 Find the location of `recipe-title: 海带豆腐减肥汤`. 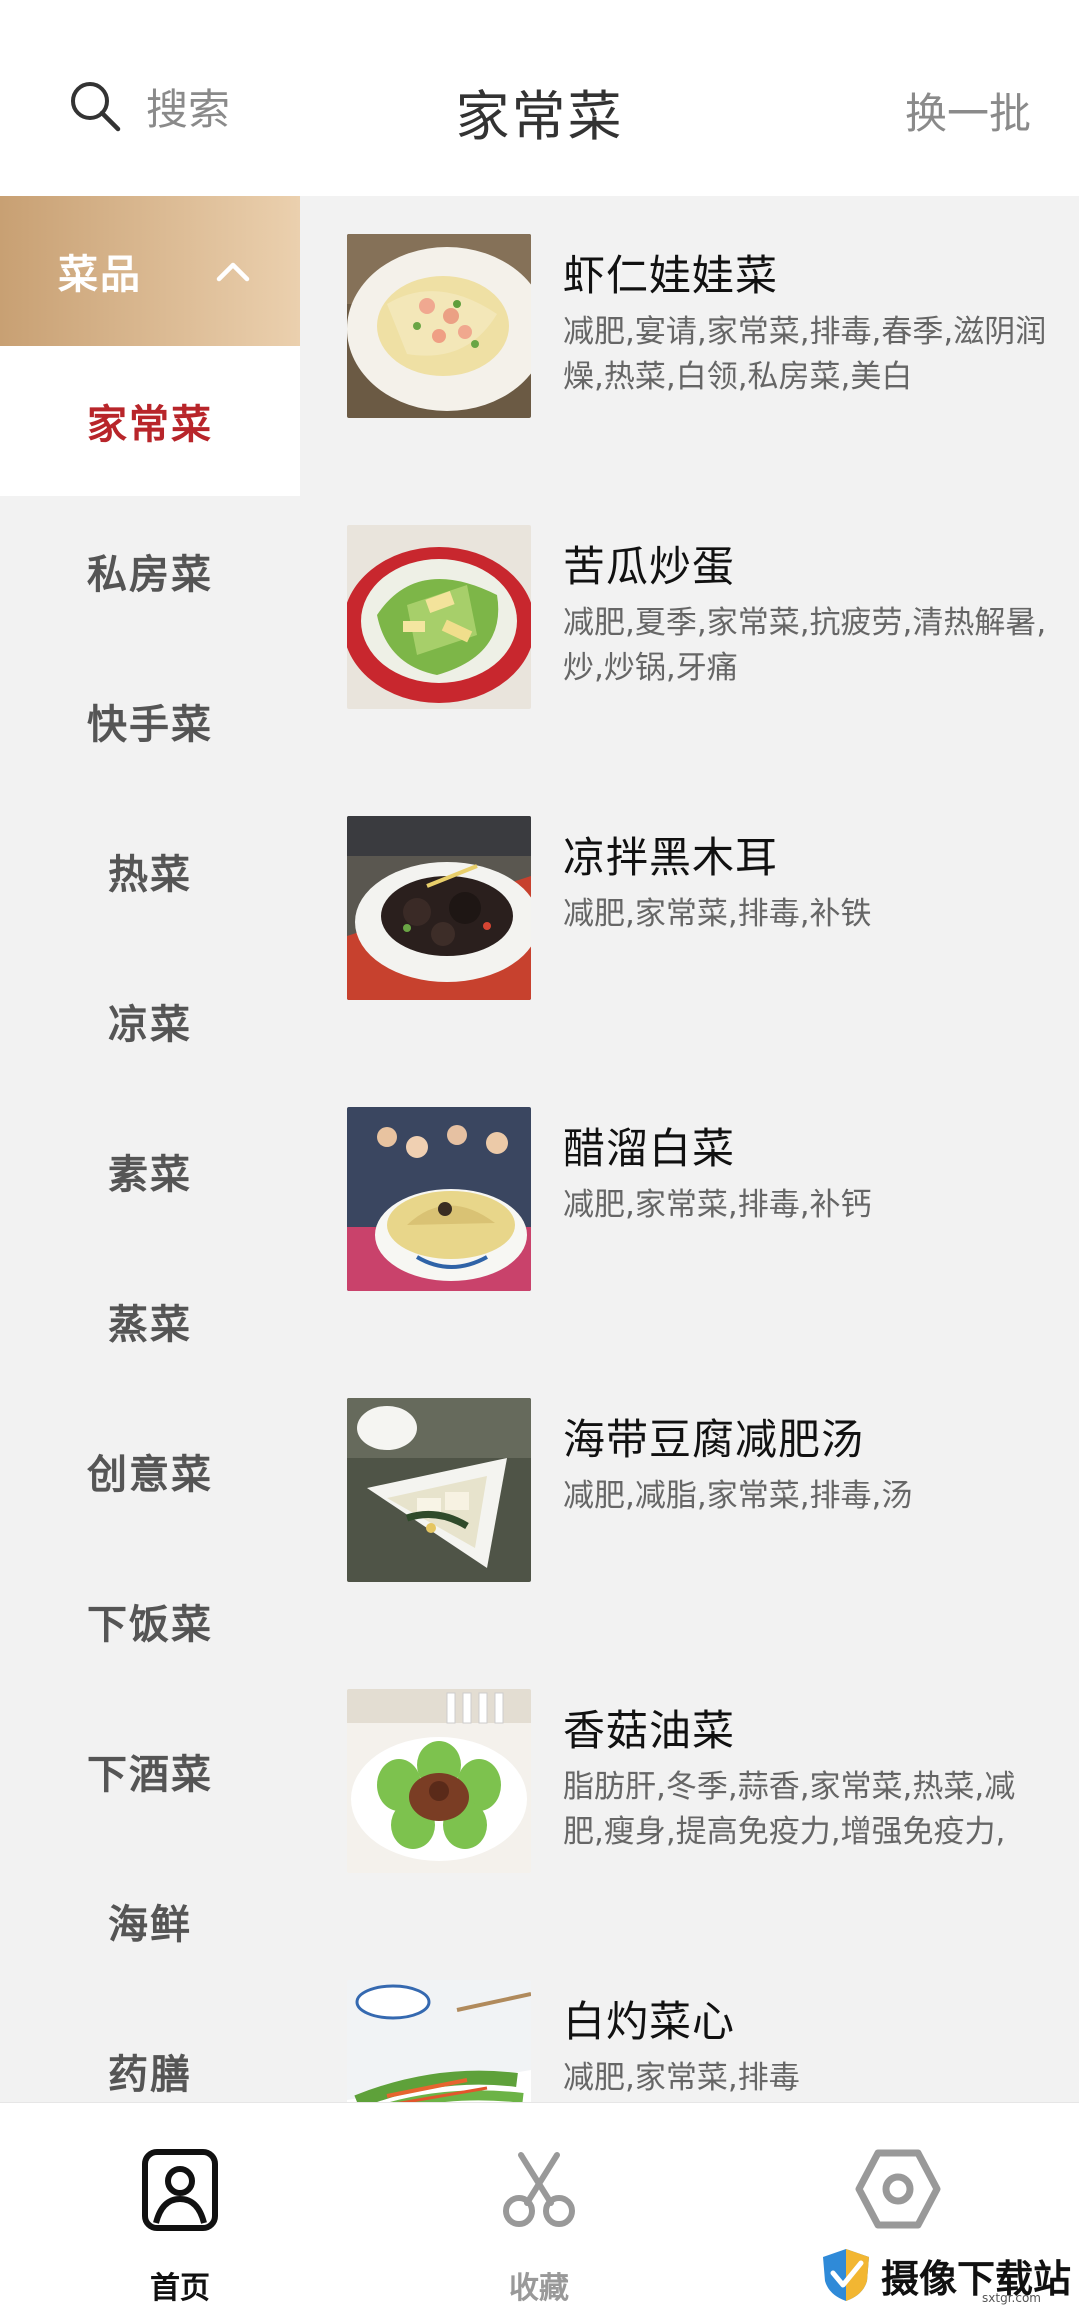

recipe-title: 海带豆腐减肥汤 is located at coordinates (714, 1439).